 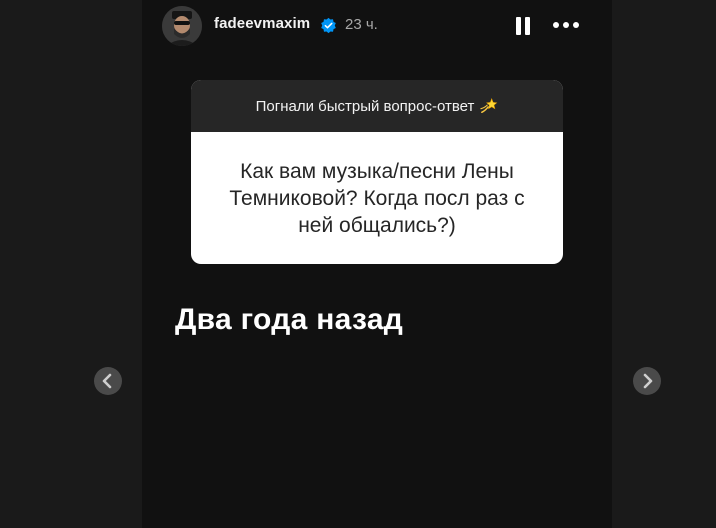 I want to click on username: fadeevmaxim, so click(x=262, y=23).